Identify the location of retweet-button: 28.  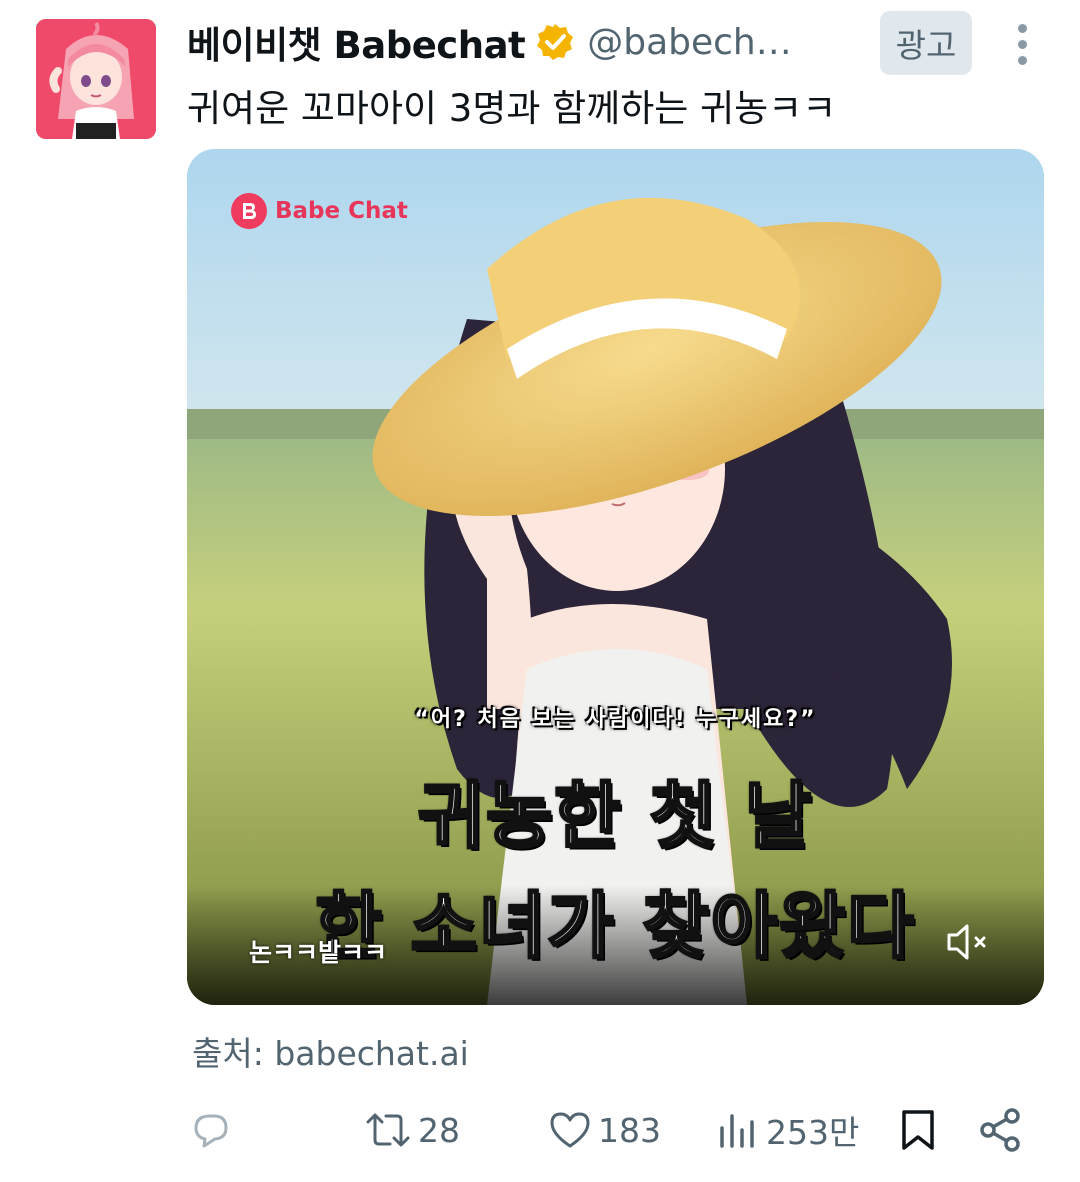
(412, 1130).